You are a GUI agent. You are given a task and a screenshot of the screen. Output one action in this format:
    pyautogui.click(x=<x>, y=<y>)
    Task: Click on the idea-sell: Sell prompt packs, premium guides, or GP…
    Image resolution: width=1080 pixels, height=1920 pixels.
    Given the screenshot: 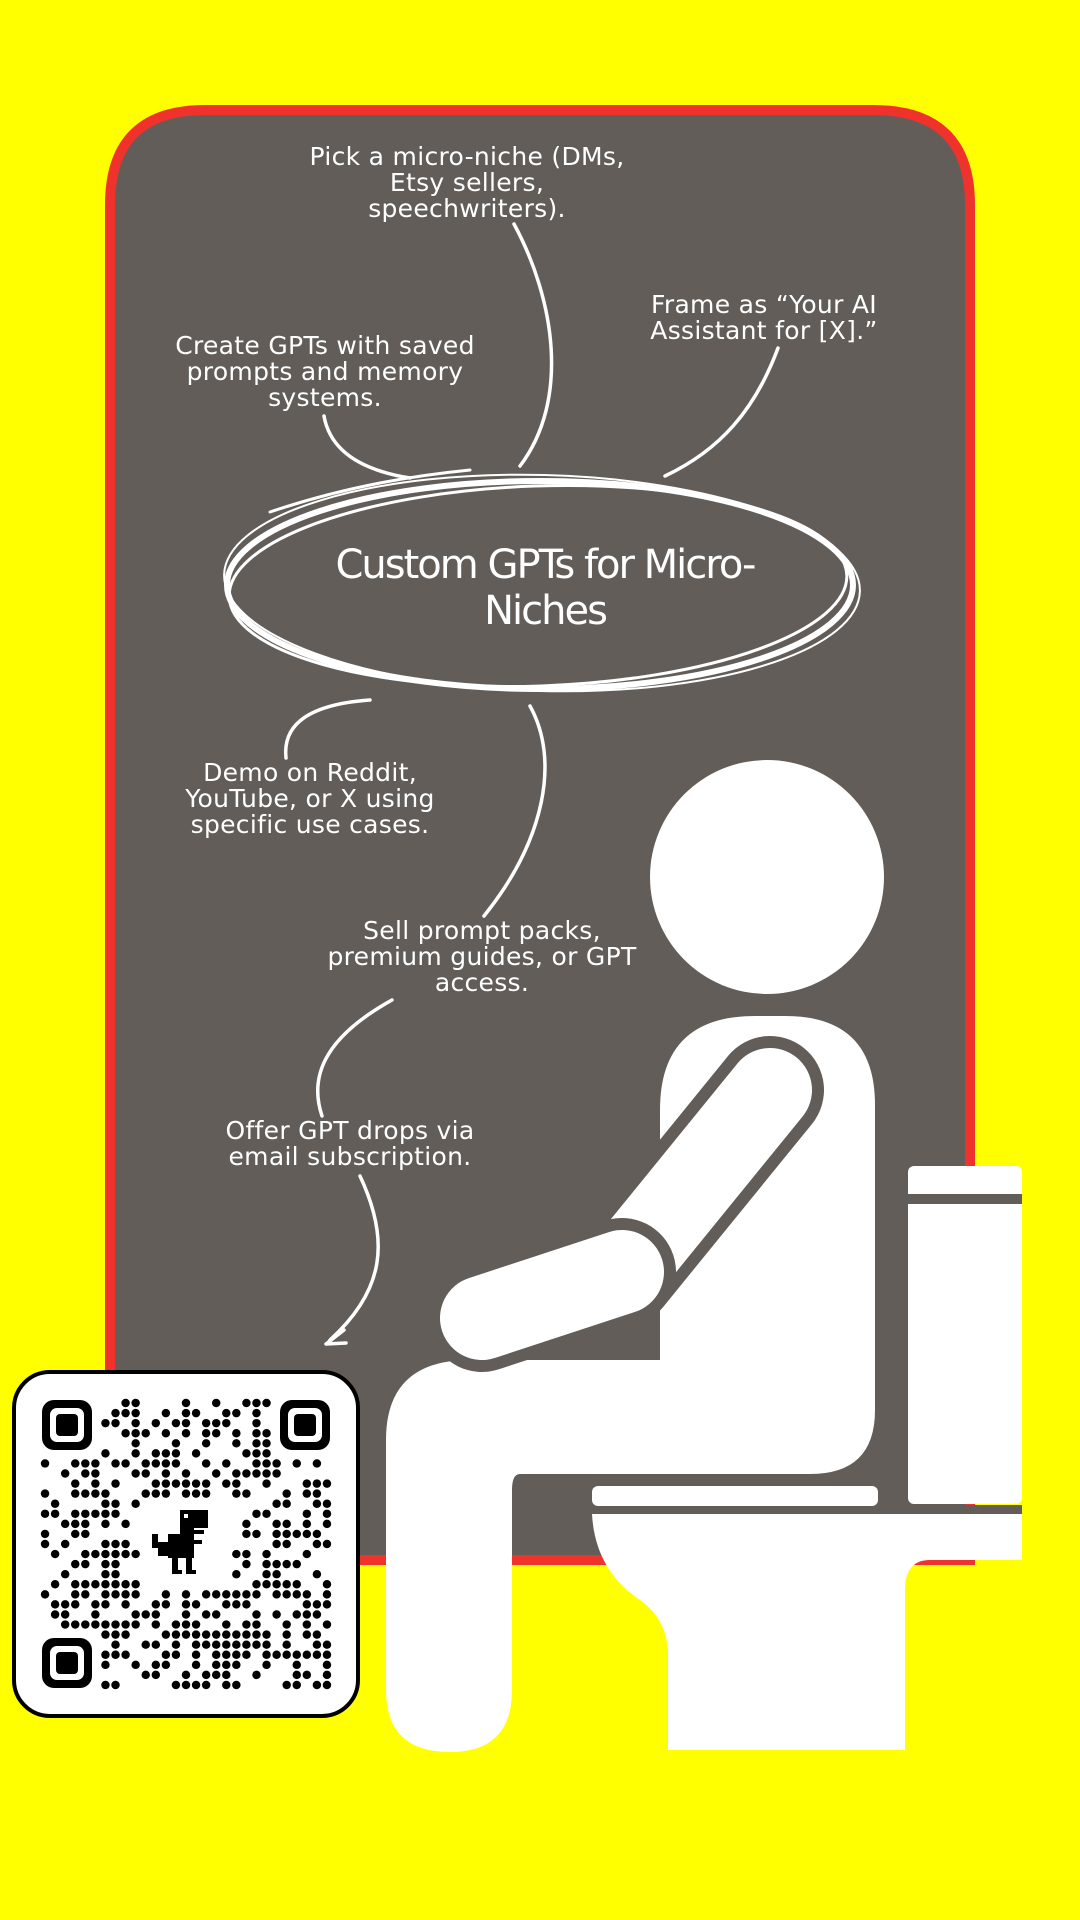 What is the action you would take?
    pyautogui.click(x=482, y=956)
    